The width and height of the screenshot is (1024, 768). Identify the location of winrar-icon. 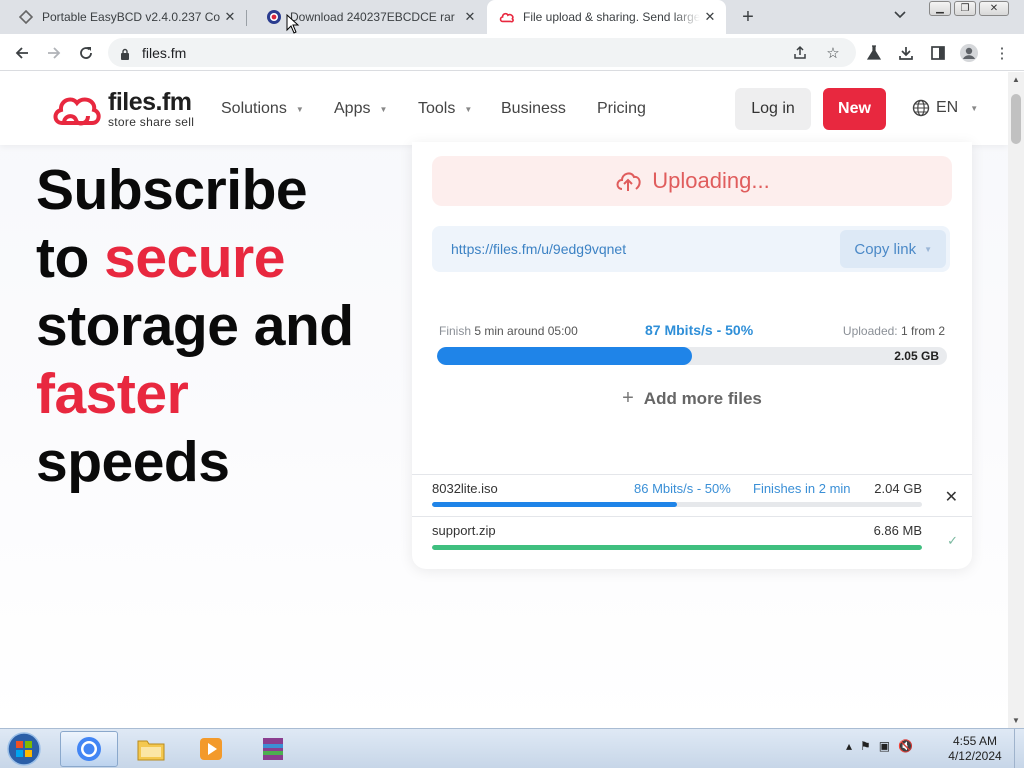
(273, 749).